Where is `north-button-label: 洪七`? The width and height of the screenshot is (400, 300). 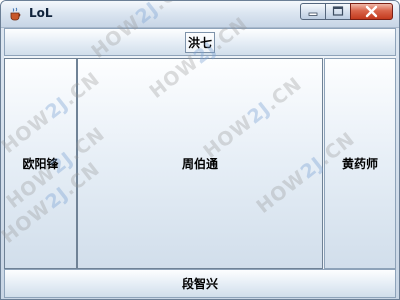
north-button-label: 洪七 is located at coordinates (199, 42).